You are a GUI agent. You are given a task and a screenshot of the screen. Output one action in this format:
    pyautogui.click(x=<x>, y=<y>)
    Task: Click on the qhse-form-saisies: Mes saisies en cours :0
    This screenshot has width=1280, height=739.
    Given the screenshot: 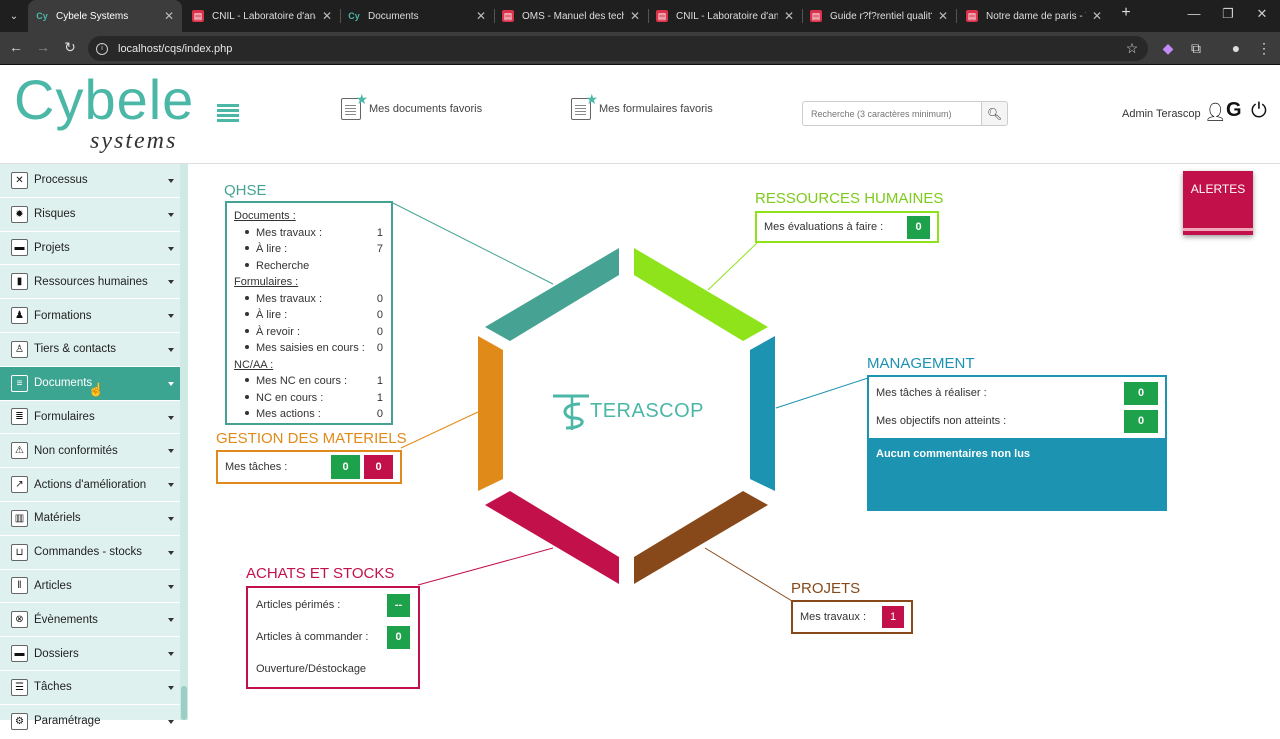 What is the action you would take?
    pyautogui.click(x=308, y=348)
    